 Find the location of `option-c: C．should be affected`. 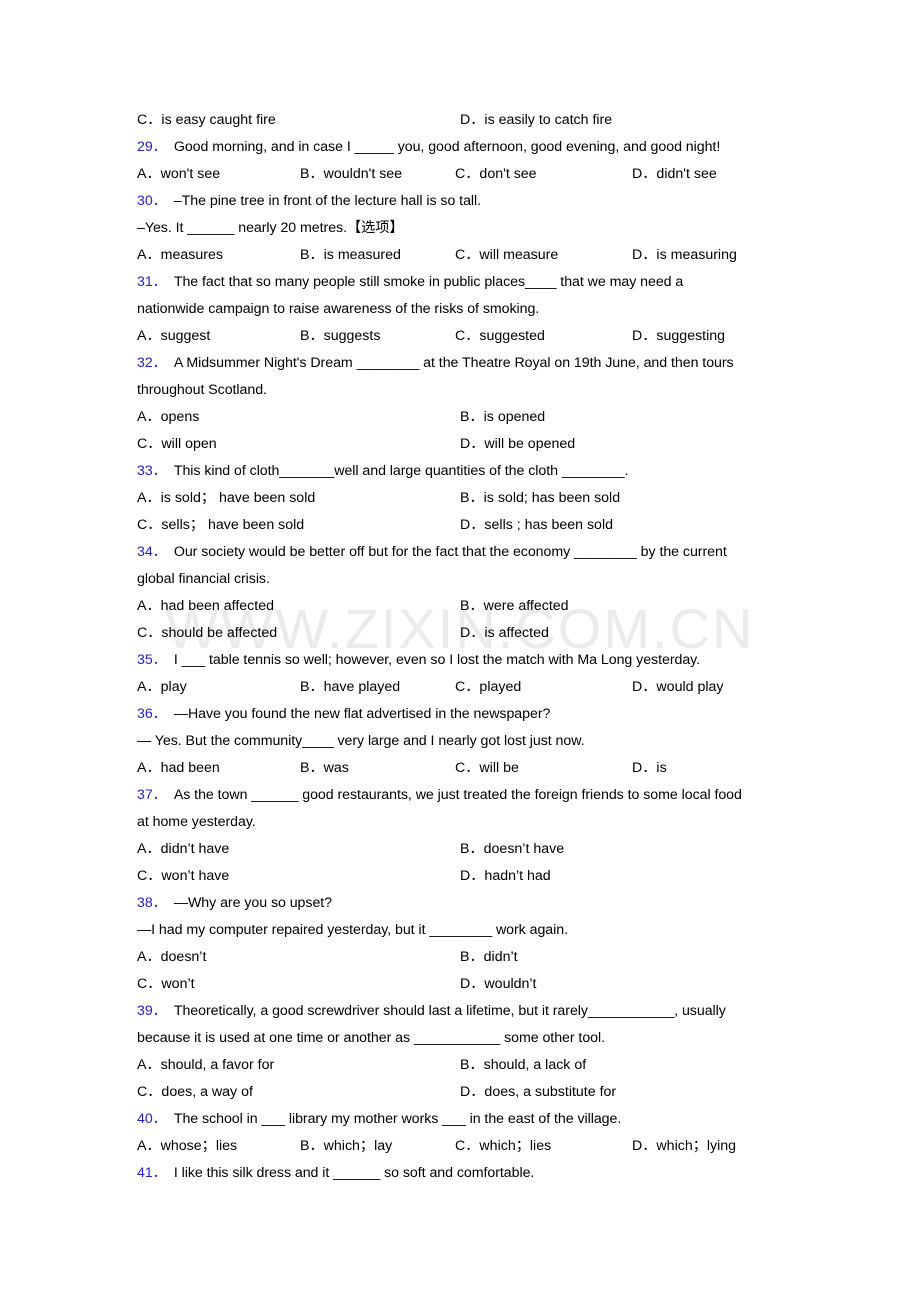

option-c: C．should be affected is located at coordinates (207, 633).